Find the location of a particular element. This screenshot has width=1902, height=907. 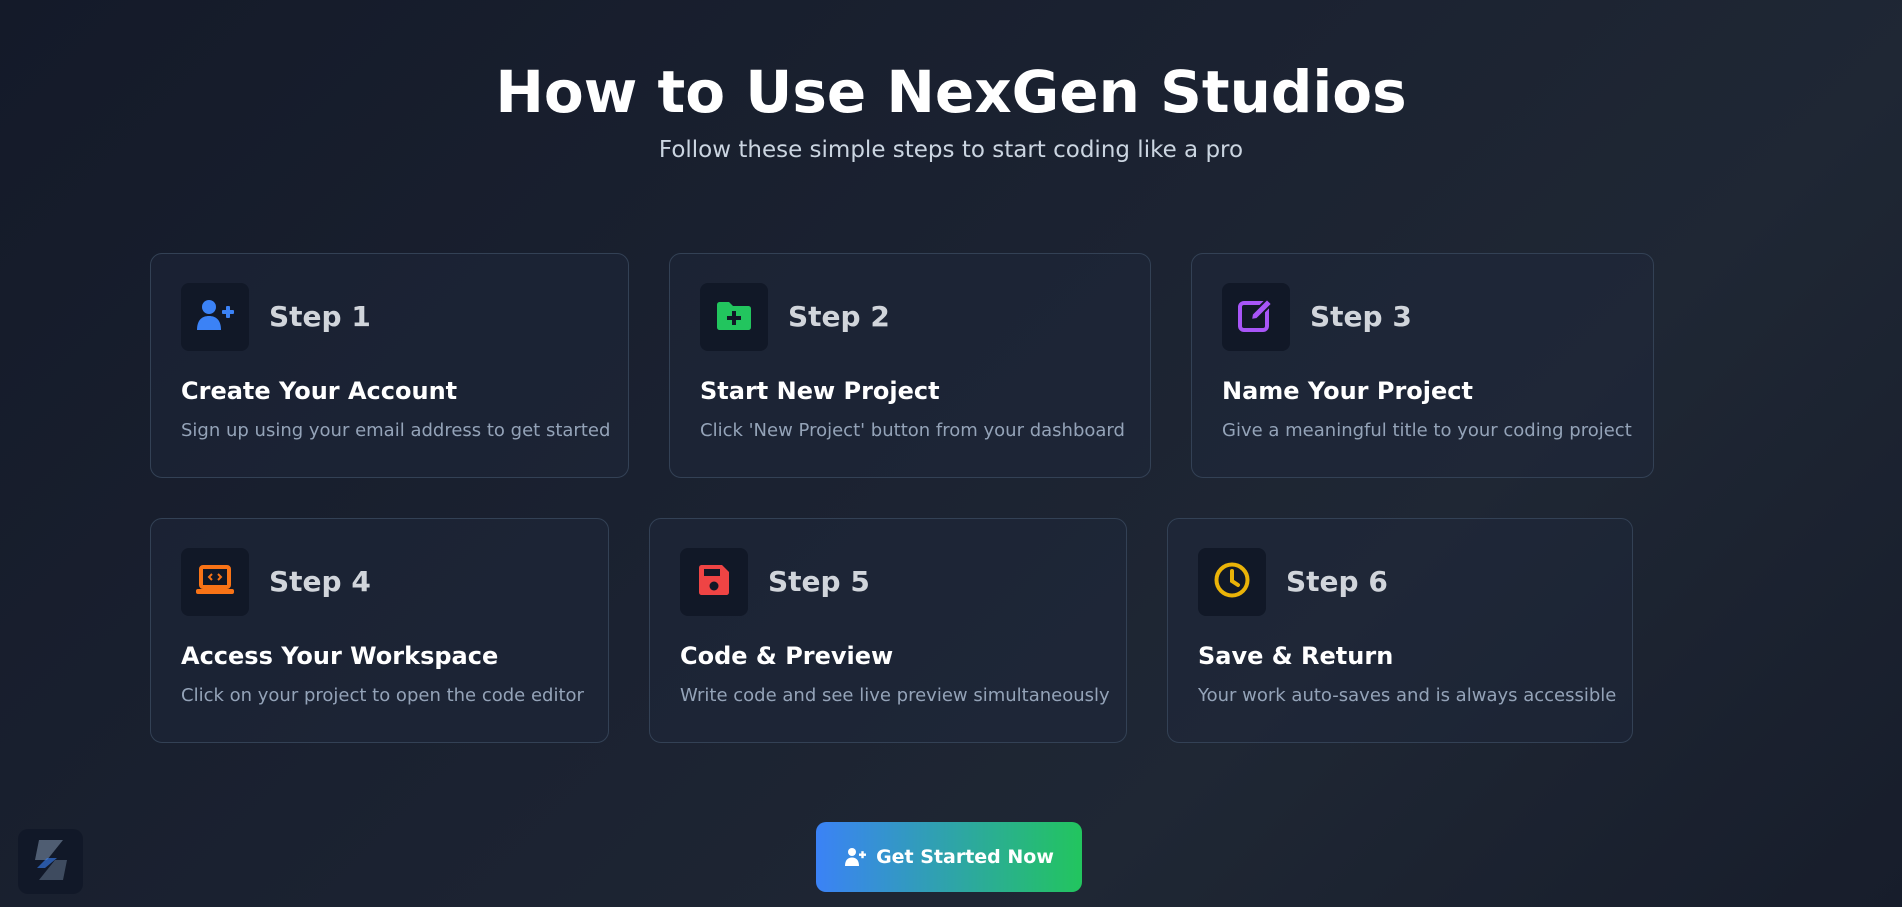

clock-icon is located at coordinates (1232, 582).